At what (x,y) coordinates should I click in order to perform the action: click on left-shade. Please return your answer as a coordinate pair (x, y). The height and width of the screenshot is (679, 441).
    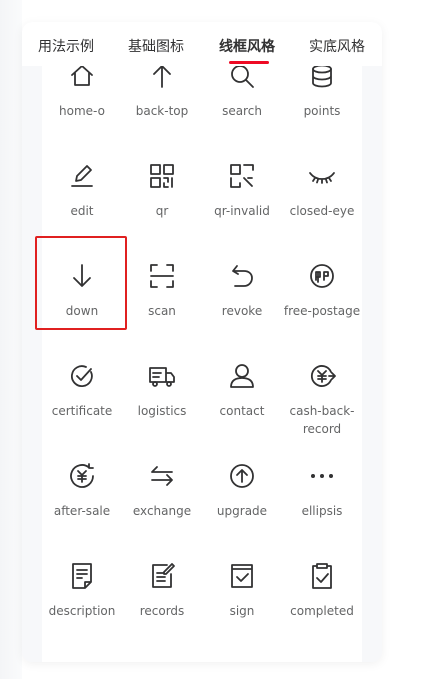
    Looking at the image, I should click on (11, 339).